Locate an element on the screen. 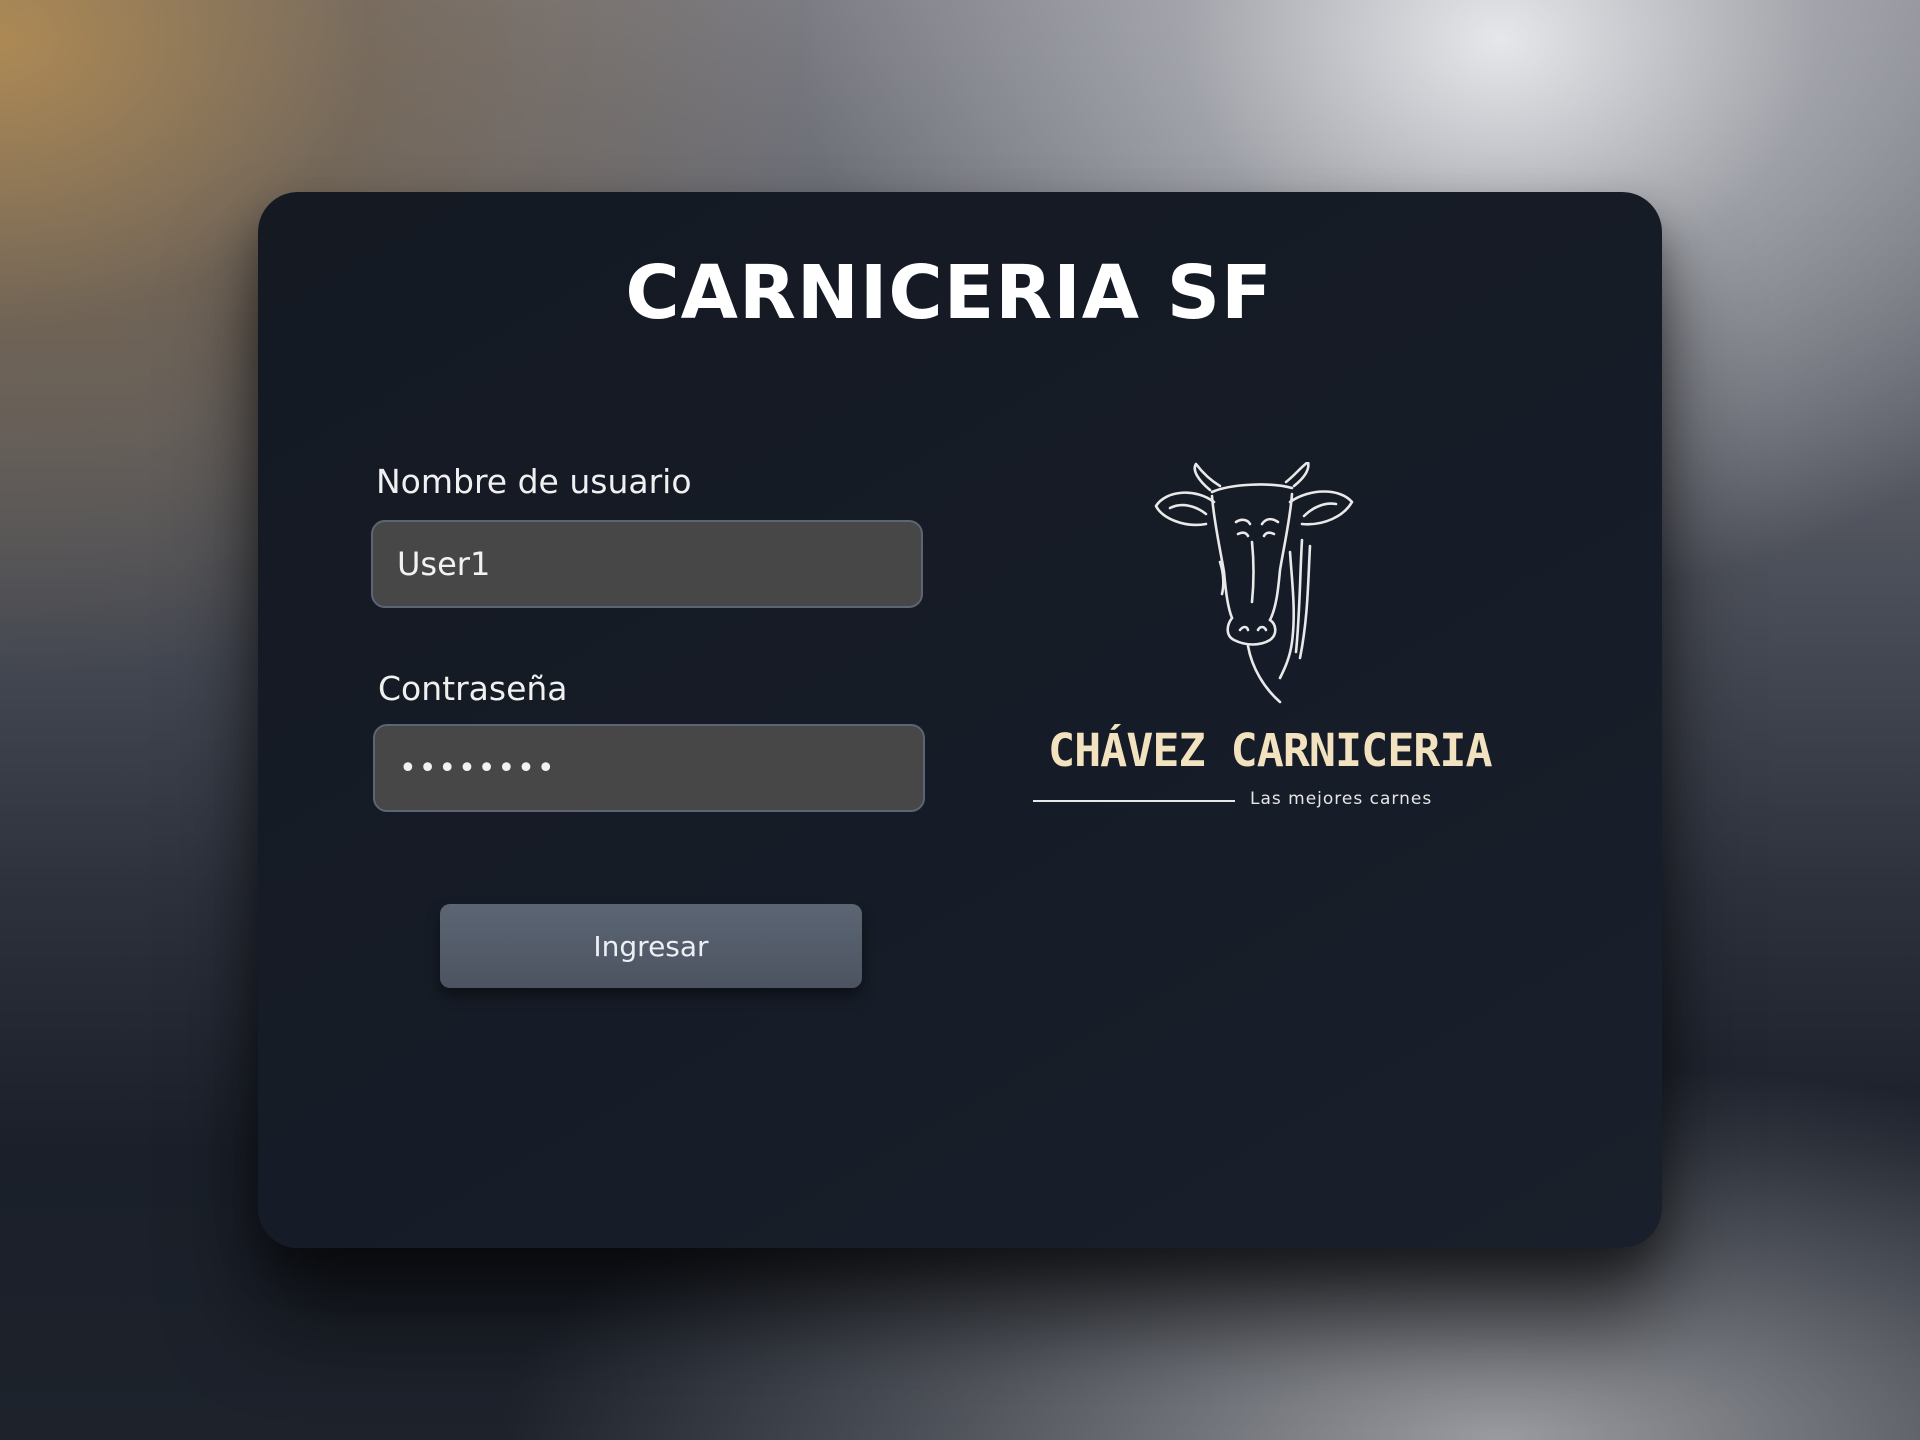  tagline-divider is located at coordinates (1134, 801).